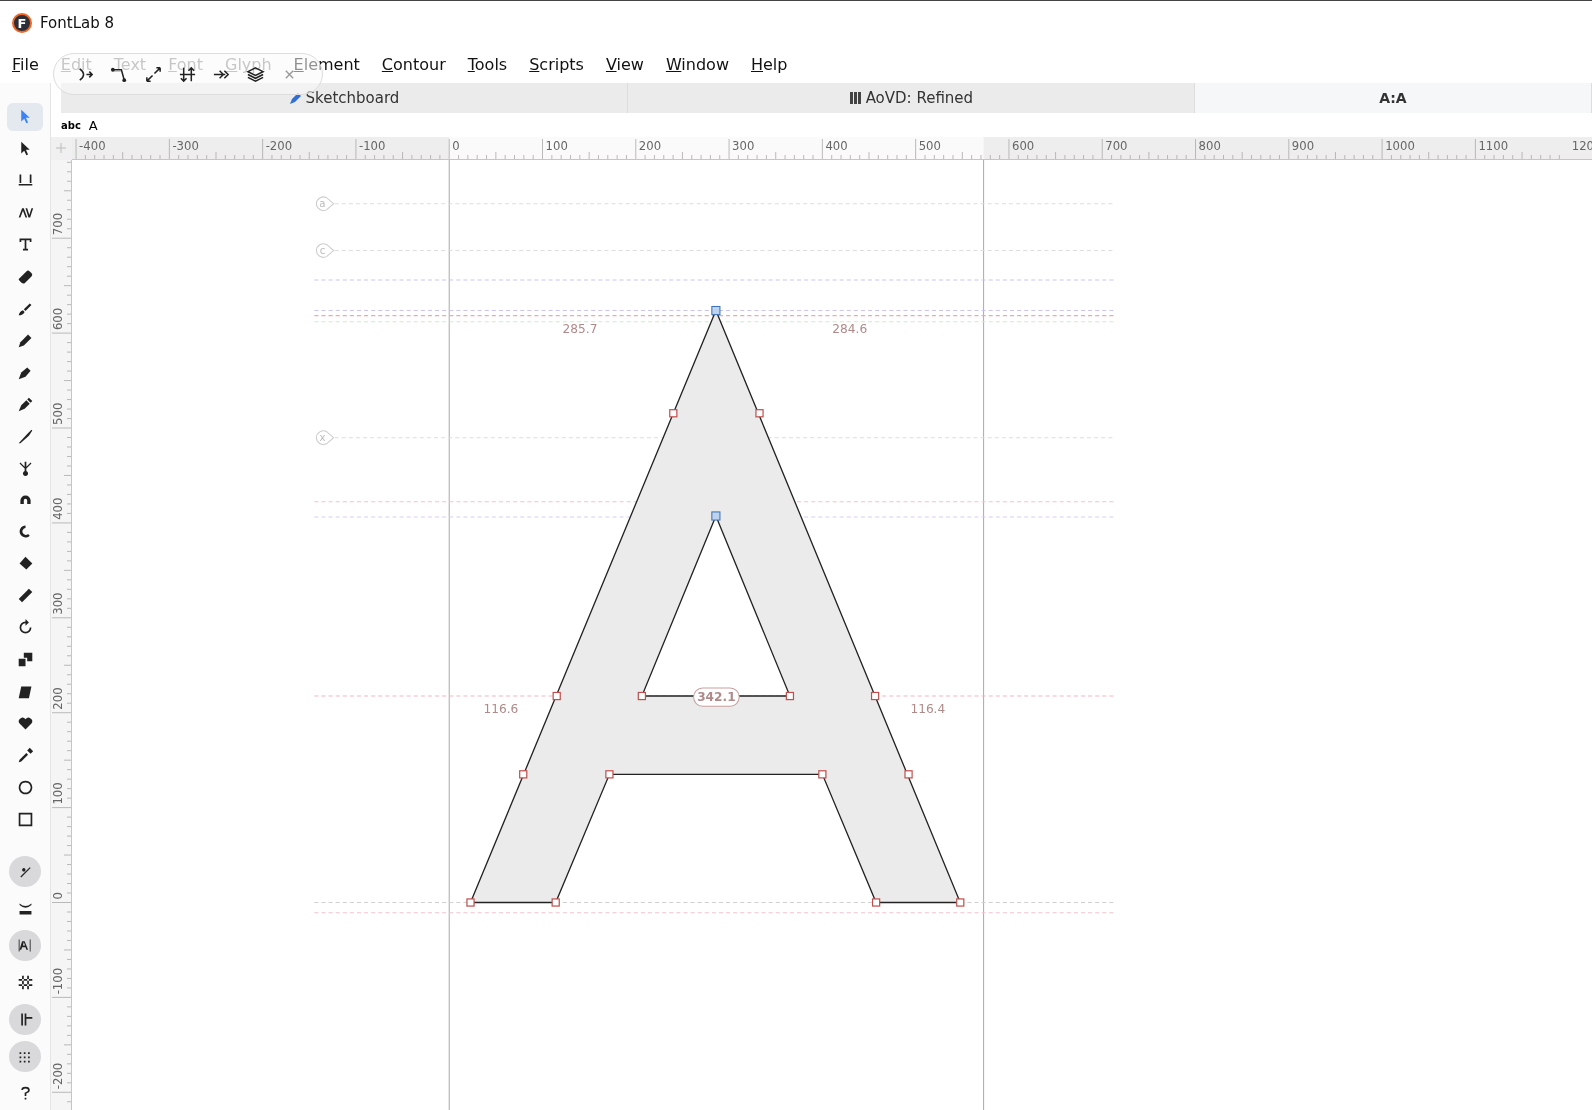  I want to click on close-icon, so click(289, 74).